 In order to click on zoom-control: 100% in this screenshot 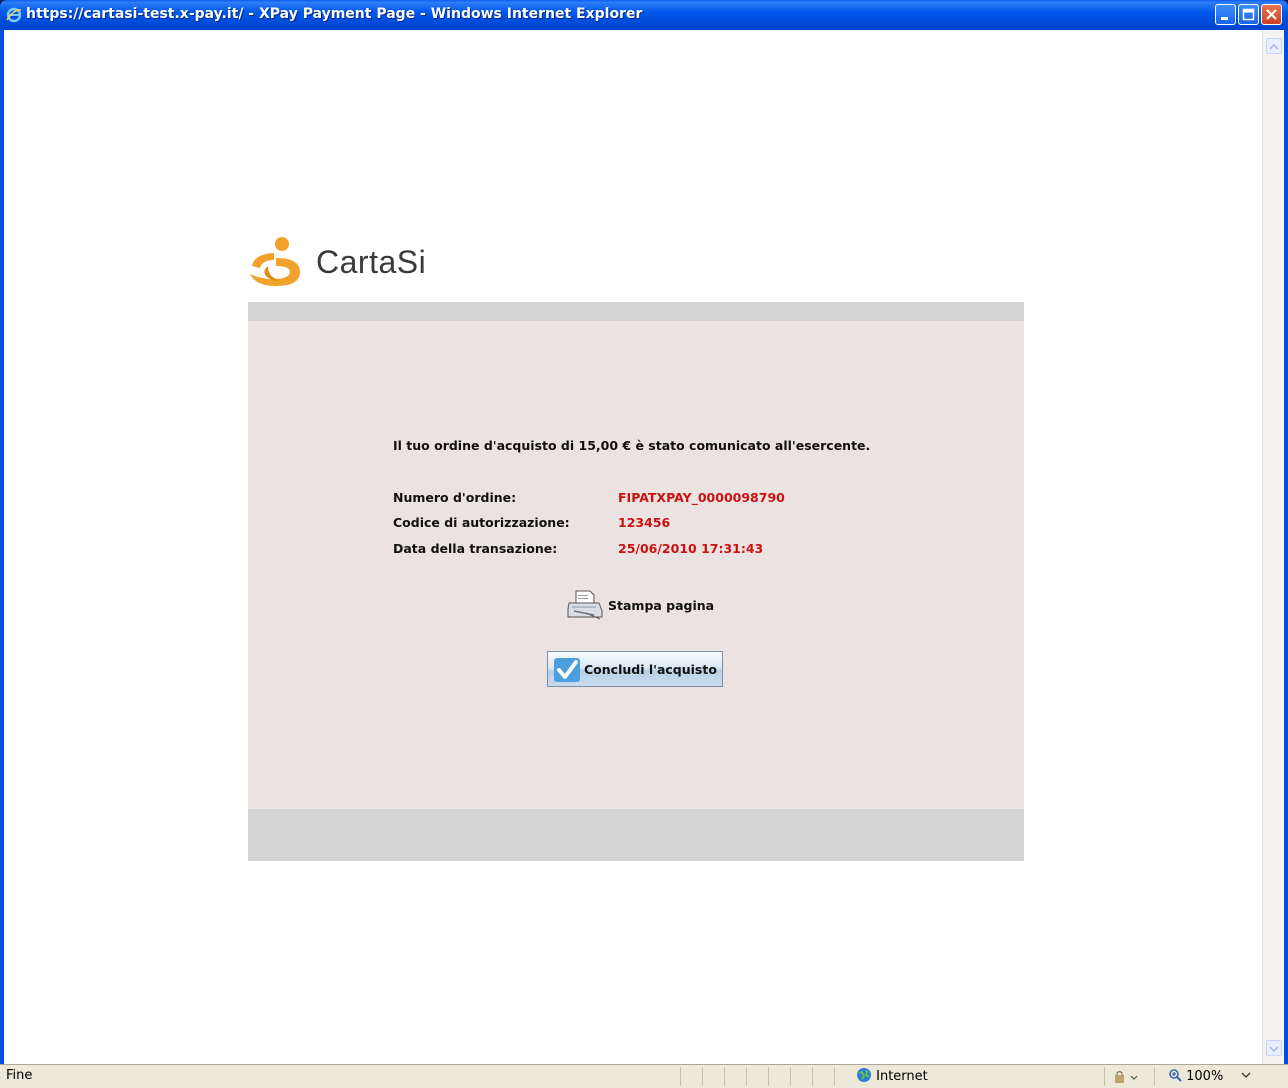, I will do `click(1209, 1076)`.